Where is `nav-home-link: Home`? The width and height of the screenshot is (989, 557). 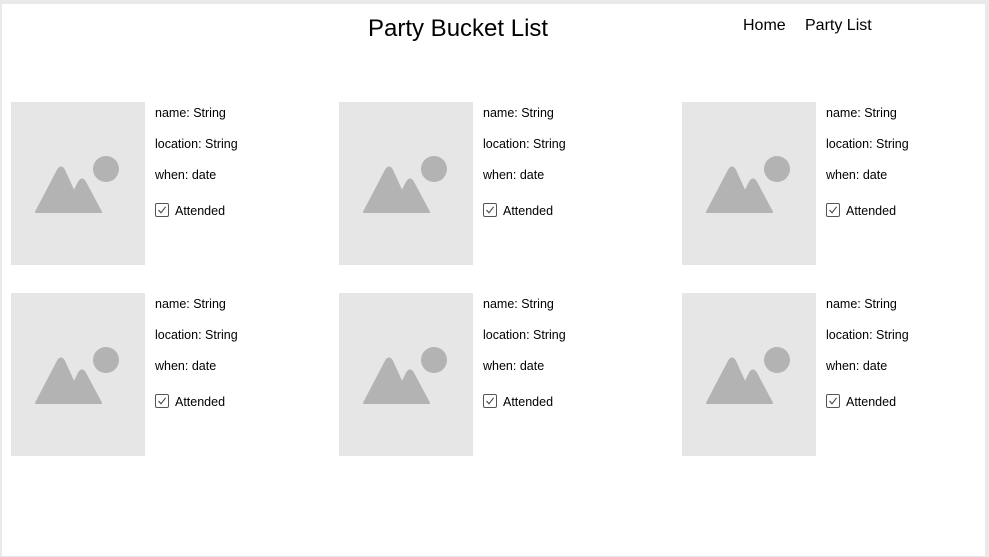 nav-home-link: Home is located at coordinates (764, 26).